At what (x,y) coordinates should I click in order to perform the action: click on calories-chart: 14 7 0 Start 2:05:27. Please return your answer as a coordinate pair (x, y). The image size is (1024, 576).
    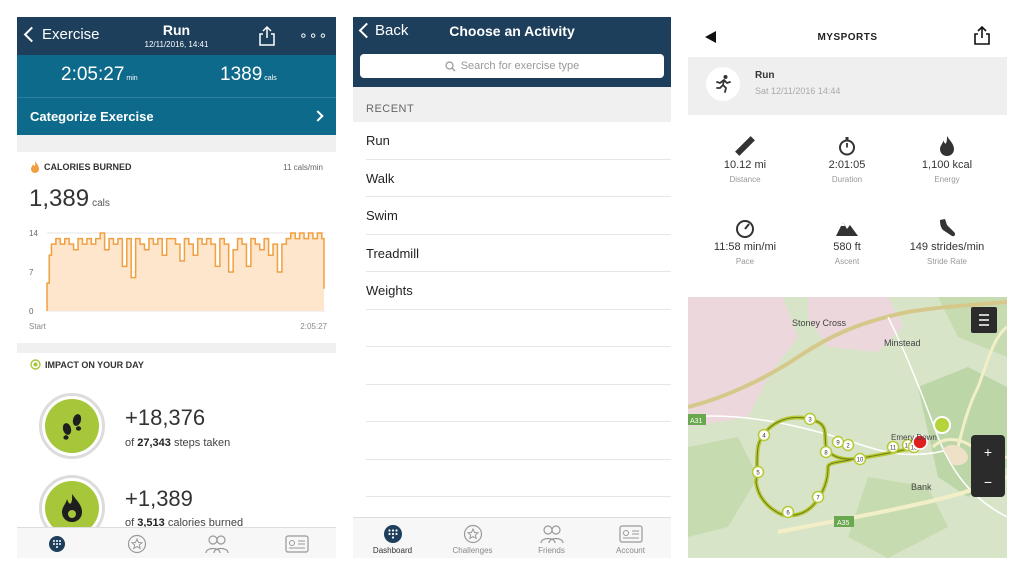
    Looking at the image, I should click on (178, 280).